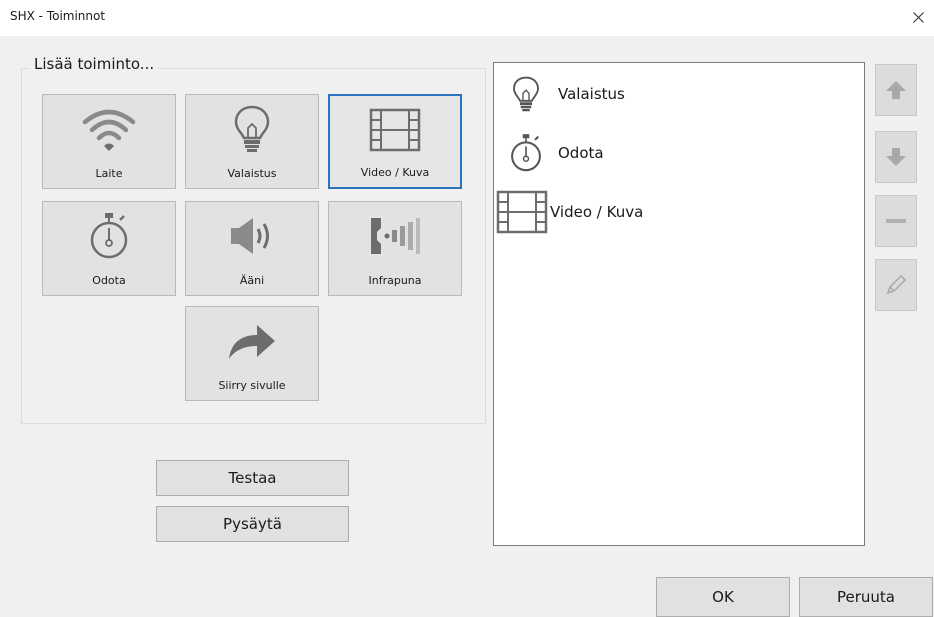 The width and height of the screenshot is (934, 617). What do you see at coordinates (252, 280) in the screenshot?
I see `tile-label: Ääni` at bounding box center [252, 280].